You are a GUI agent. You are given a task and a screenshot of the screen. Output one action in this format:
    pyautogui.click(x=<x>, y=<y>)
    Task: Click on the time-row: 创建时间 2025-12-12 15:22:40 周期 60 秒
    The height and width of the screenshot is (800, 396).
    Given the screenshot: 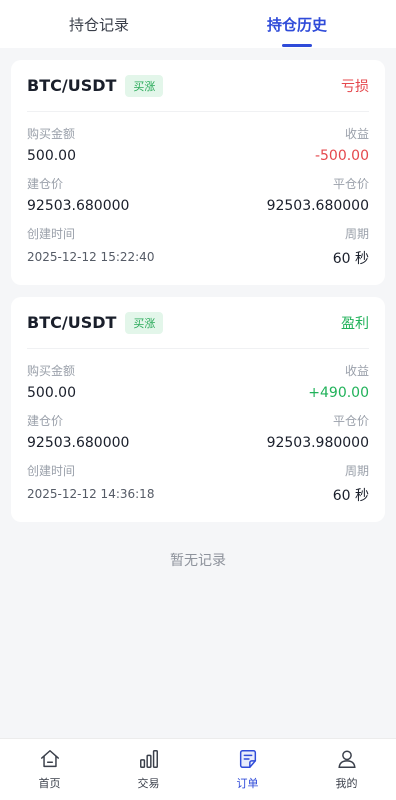 What is the action you would take?
    pyautogui.click(x=198, y=246)
    